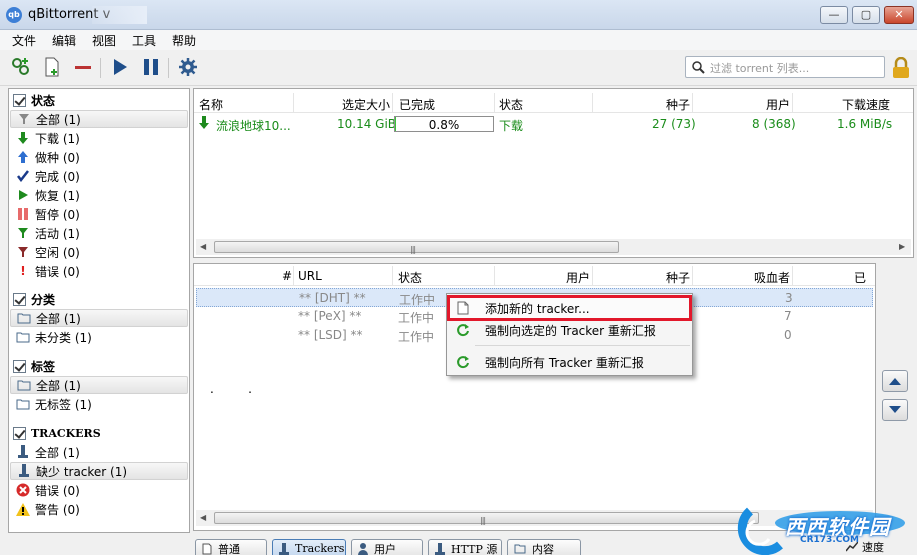 The image size is (917, 555). What do you see at coordinates (99, 119) in the screenshot?
I see `status-all: 全部 (1)` at bounding box center [99, 119].